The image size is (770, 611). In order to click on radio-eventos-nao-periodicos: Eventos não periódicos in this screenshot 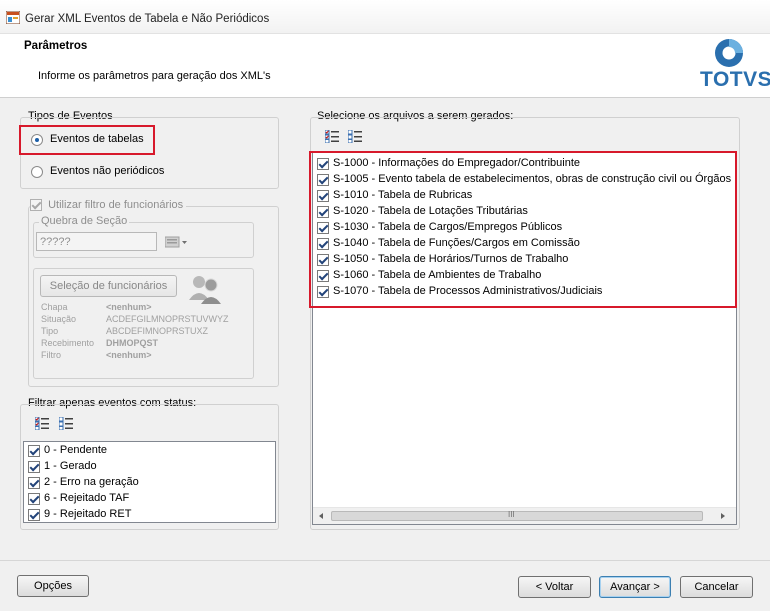, I will do `click(106, 173)`.